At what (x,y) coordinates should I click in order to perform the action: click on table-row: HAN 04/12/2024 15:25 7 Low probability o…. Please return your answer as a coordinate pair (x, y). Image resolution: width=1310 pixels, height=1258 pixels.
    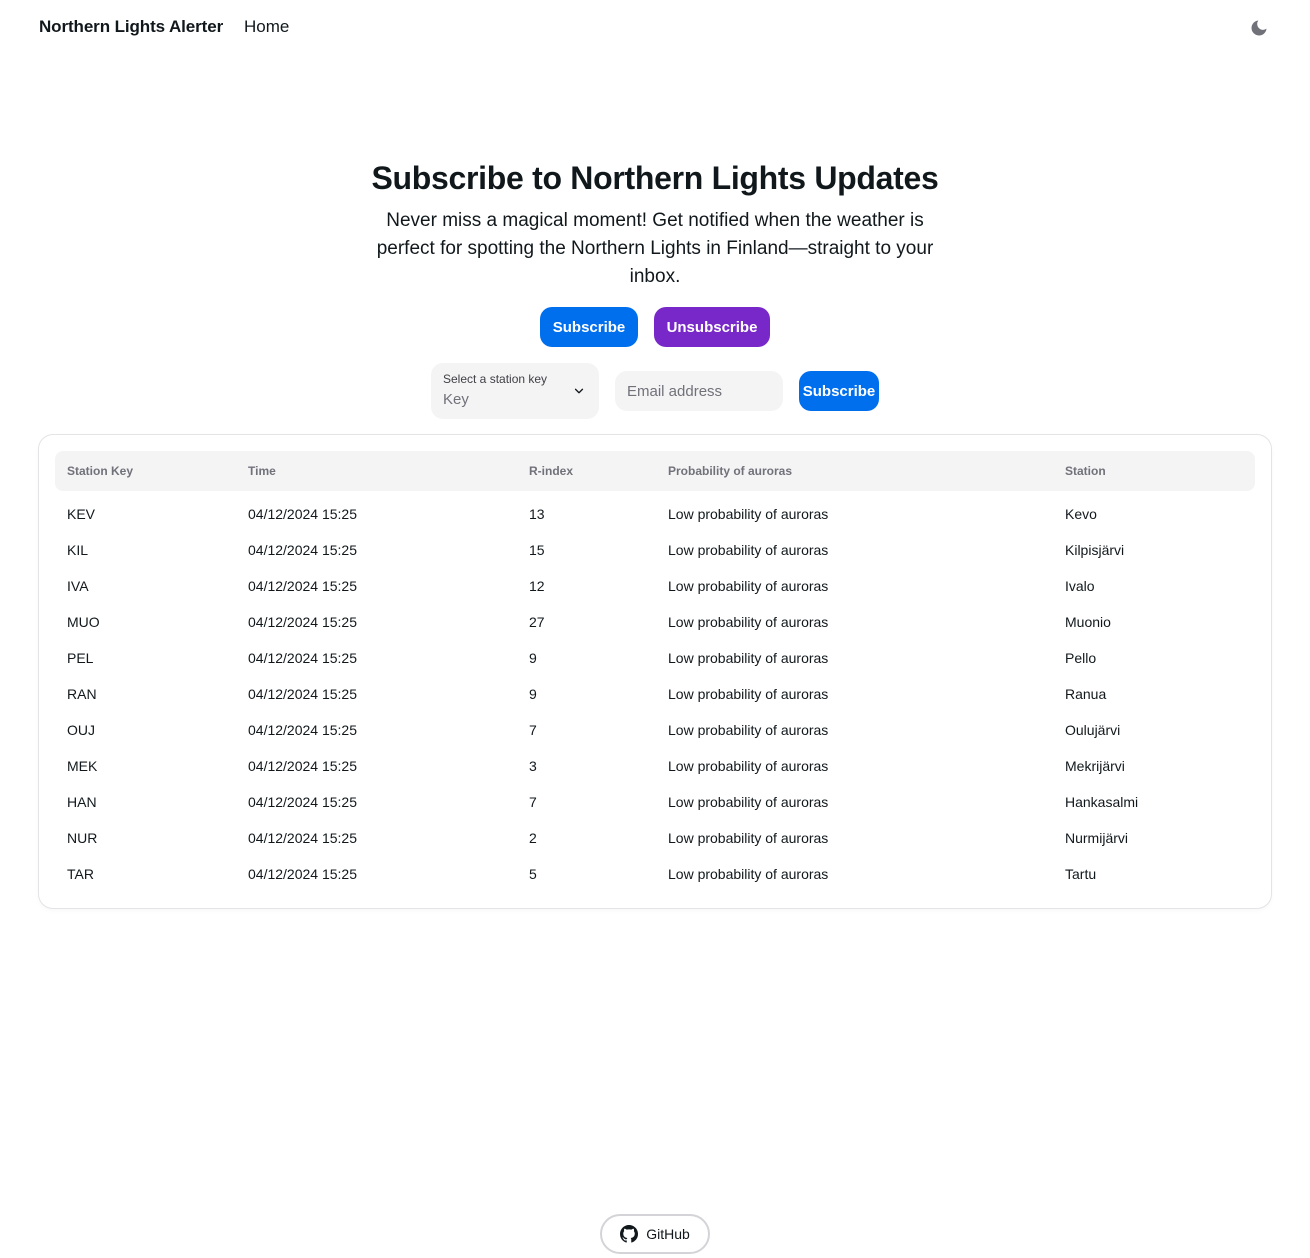
    Looking at the image, I should click on (655, 802).